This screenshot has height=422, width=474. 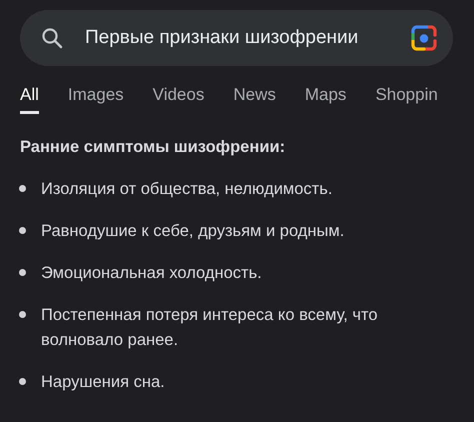 I want to click on list-item: Эмоциональная холодность., so click(x=151, y=273).